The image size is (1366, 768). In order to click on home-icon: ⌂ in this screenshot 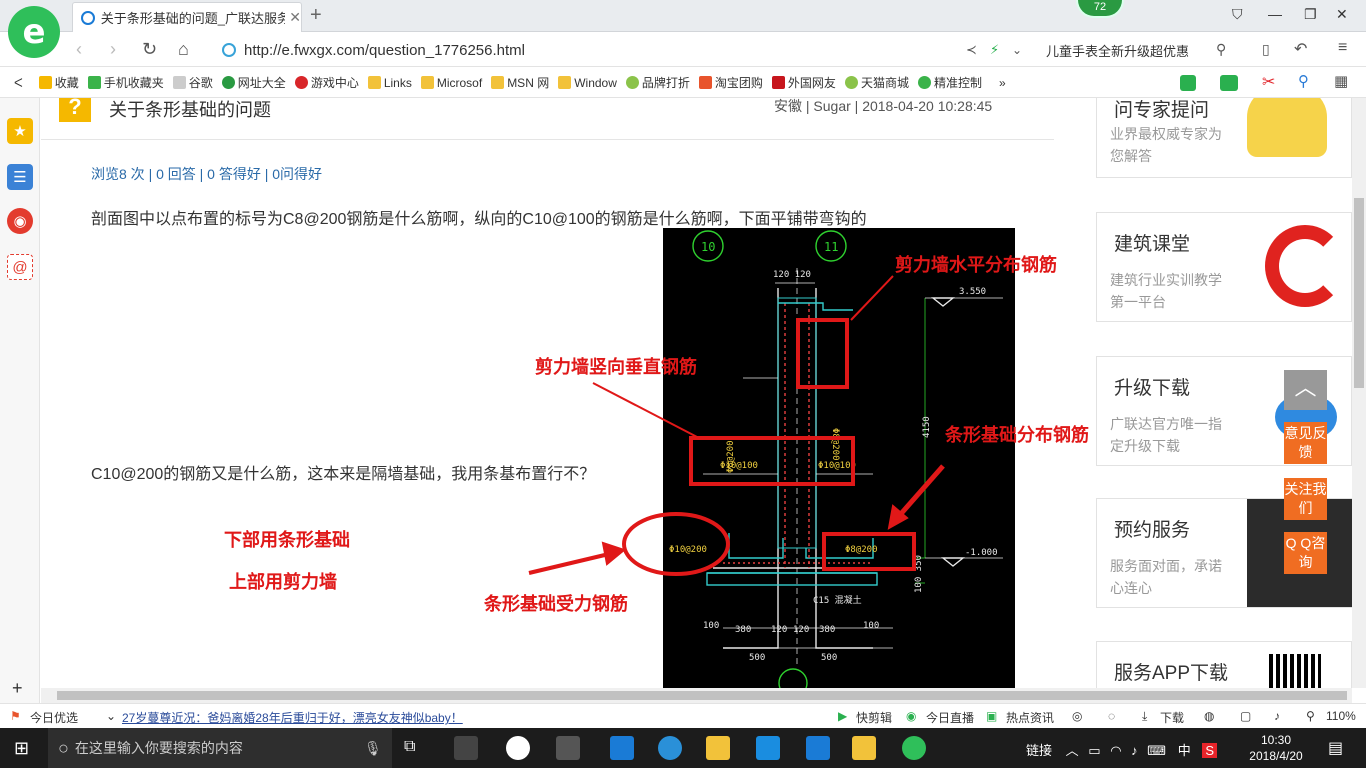, I will do `click(183, 49)`.